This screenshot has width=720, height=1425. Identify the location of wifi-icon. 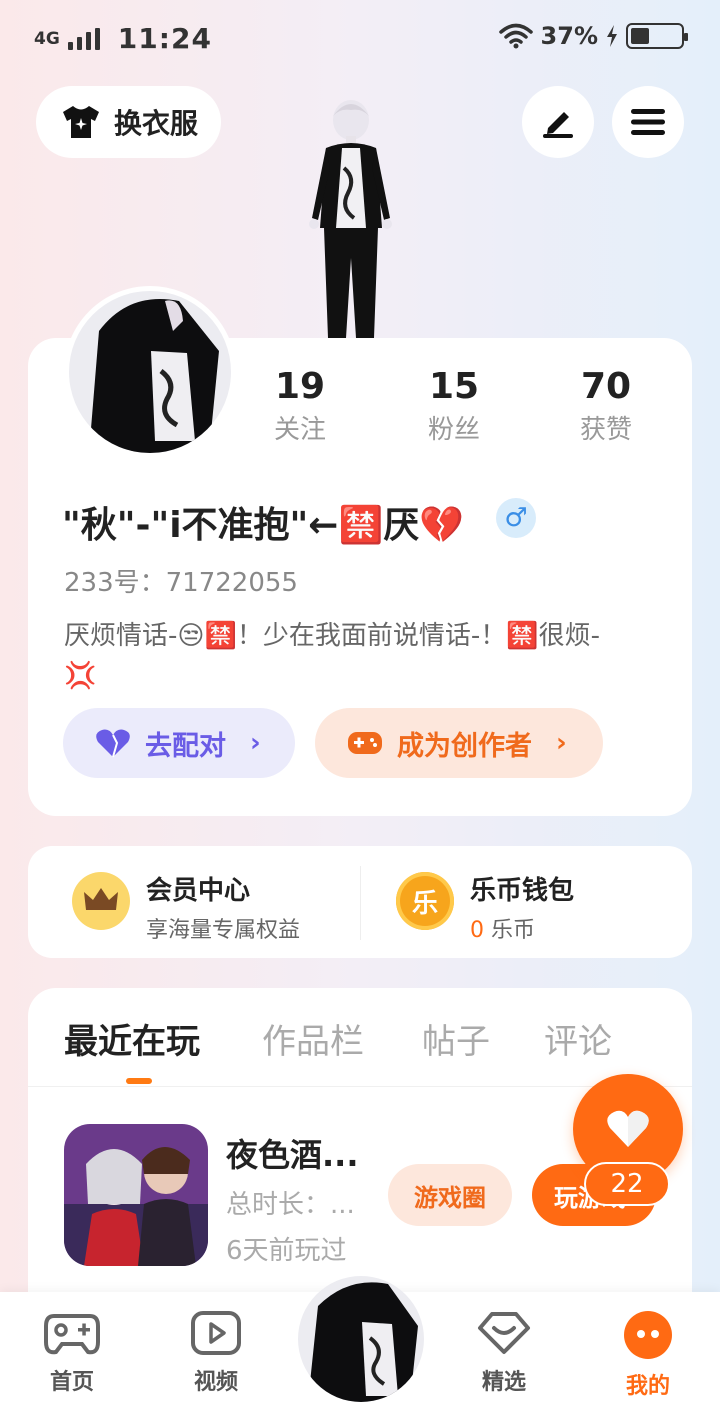
(515, 36).